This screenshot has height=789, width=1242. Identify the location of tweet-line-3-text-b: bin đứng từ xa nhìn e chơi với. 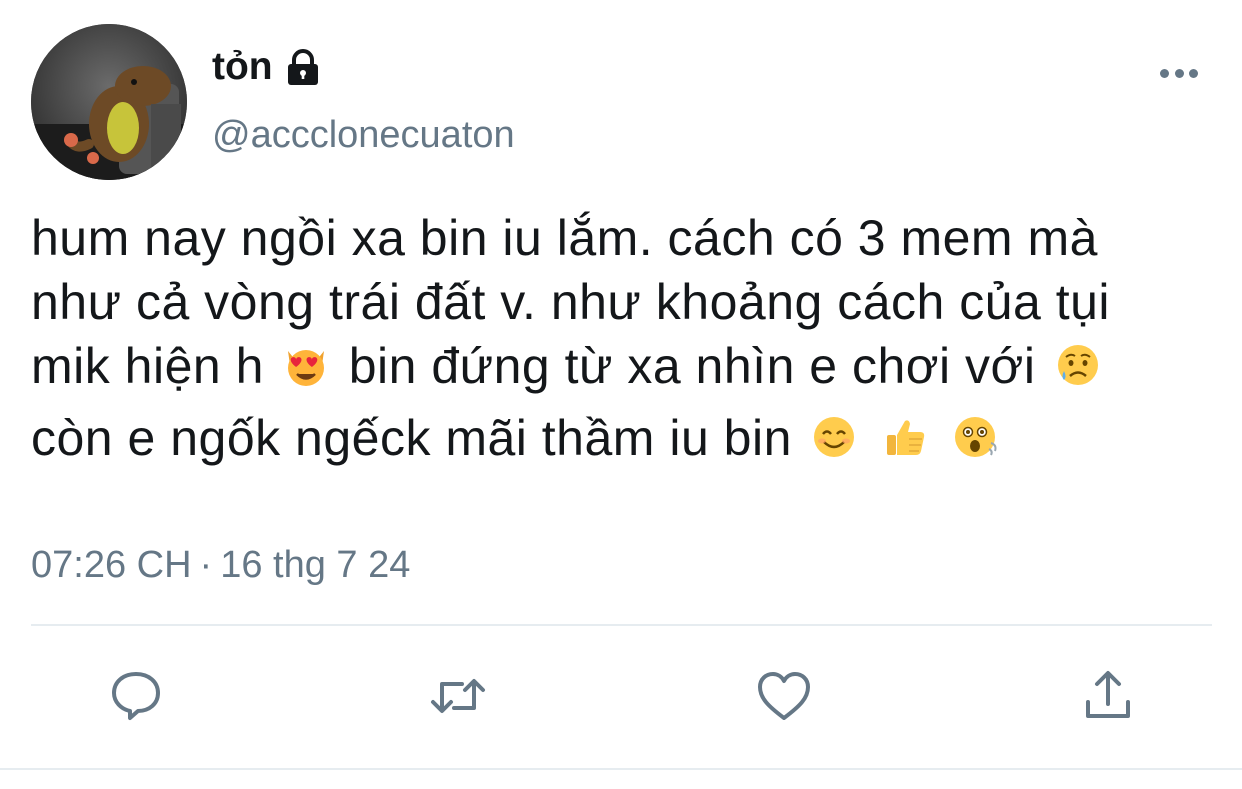
(692, 366).